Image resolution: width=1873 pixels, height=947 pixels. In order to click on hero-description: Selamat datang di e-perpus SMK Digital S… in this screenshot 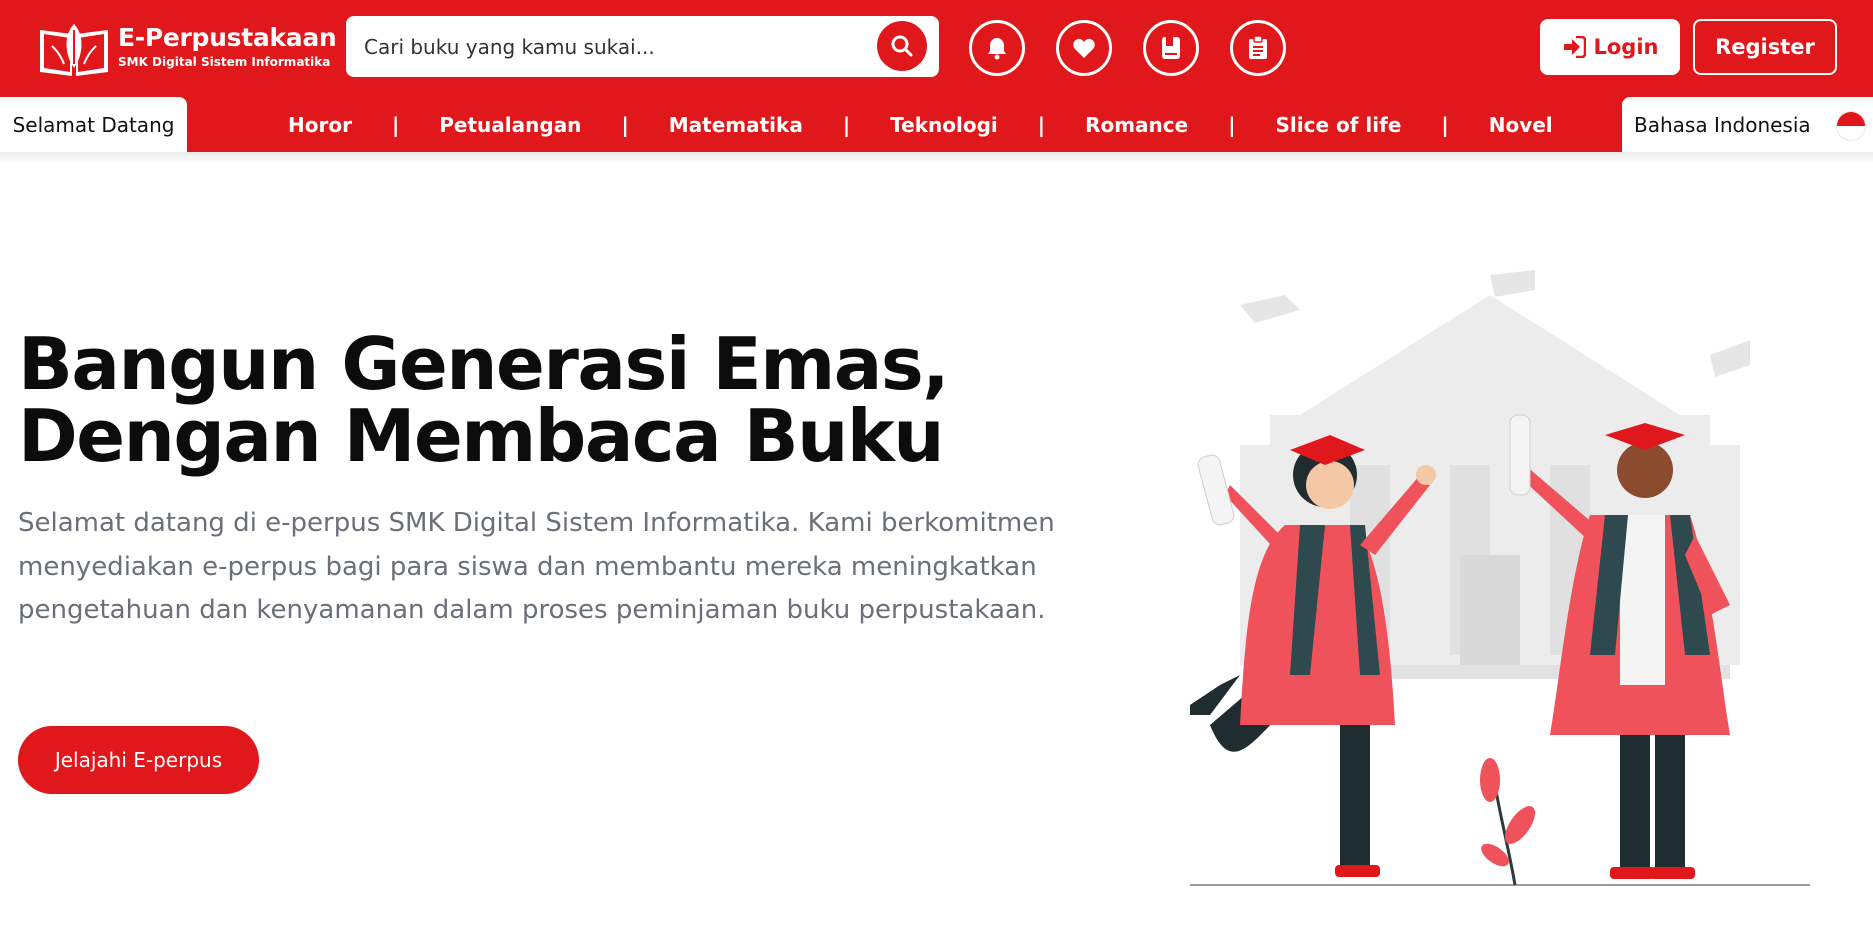, I will do `click(536, 566)`.